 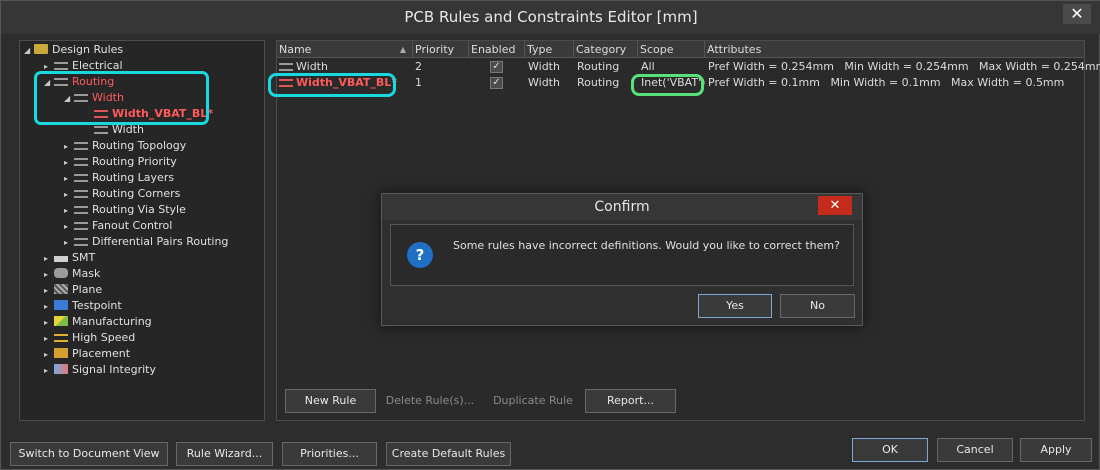 I want to click on mask-icon, so click(x=61, y=273).